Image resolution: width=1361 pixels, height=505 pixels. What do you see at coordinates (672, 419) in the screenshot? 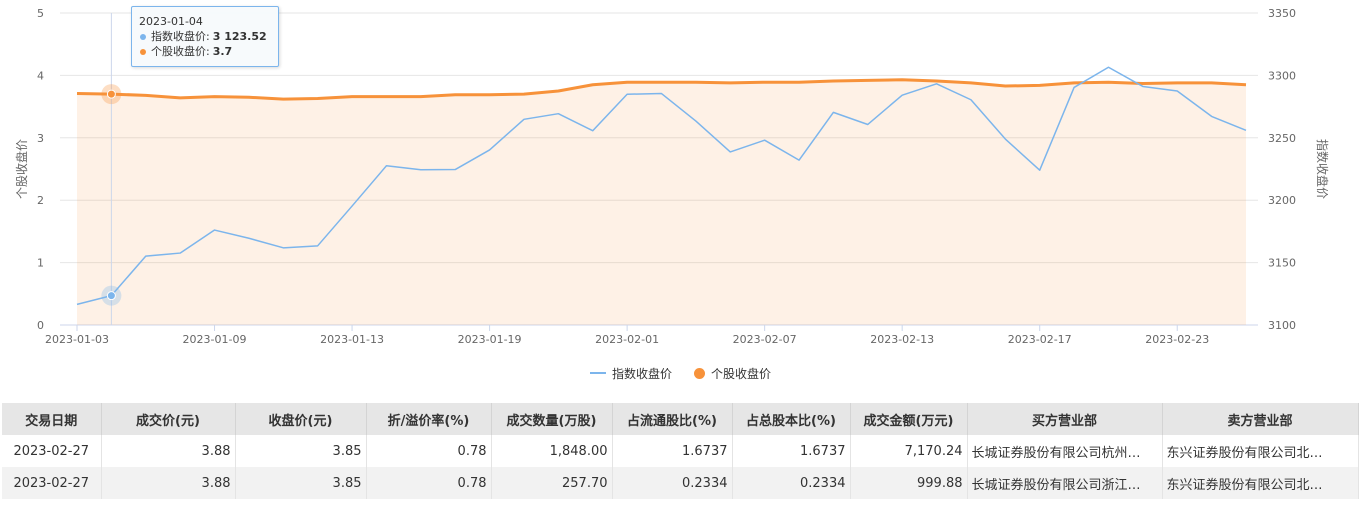
I see `col-header: 占流通股比(%)` at bounding box center [672, 419].